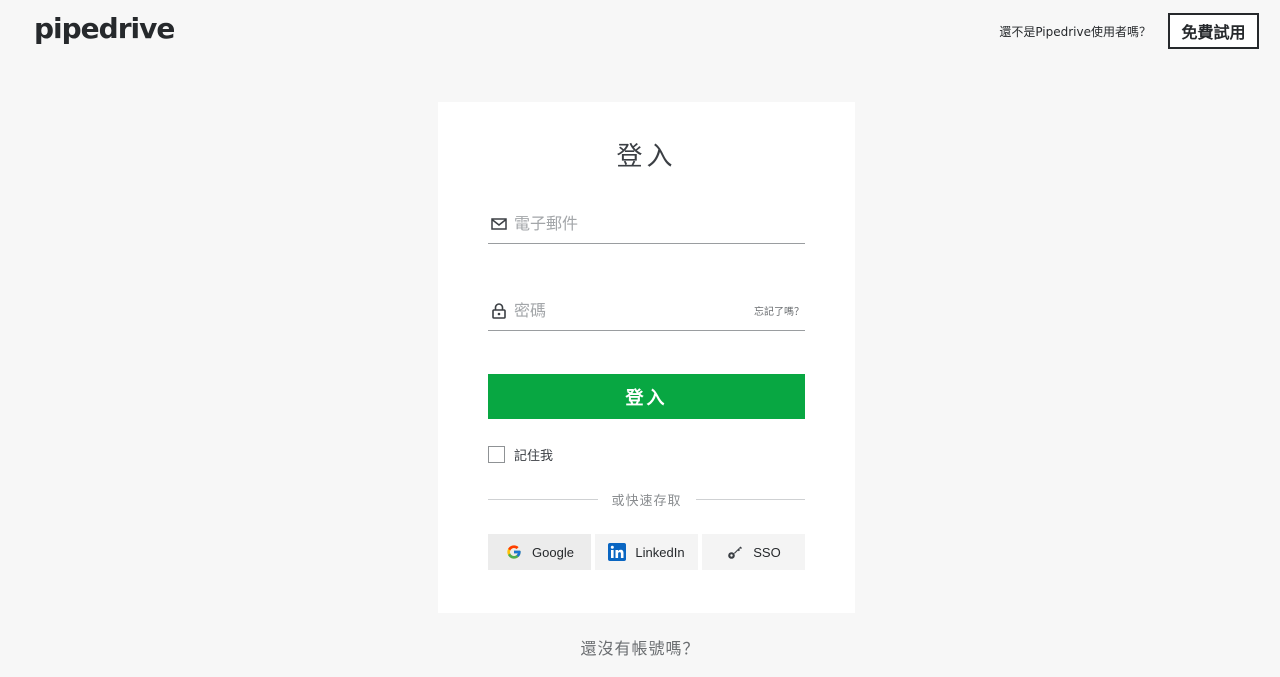 The width and height of the screenshot is (1280, 677). What do you see at coordinates (634, 310) in the screenshot?
I see `password-input` at bounding box center [634, 310].